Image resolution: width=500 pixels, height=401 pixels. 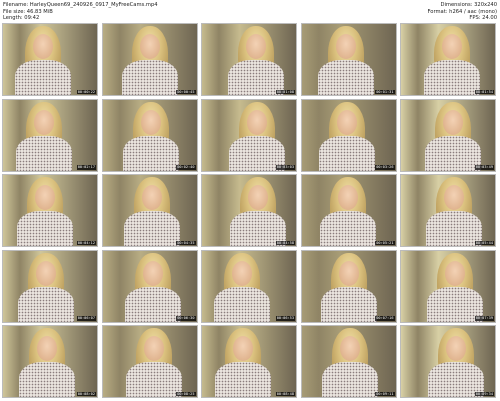 I want to click on length-text: Length: 09:42, so click(x=21, y=18).